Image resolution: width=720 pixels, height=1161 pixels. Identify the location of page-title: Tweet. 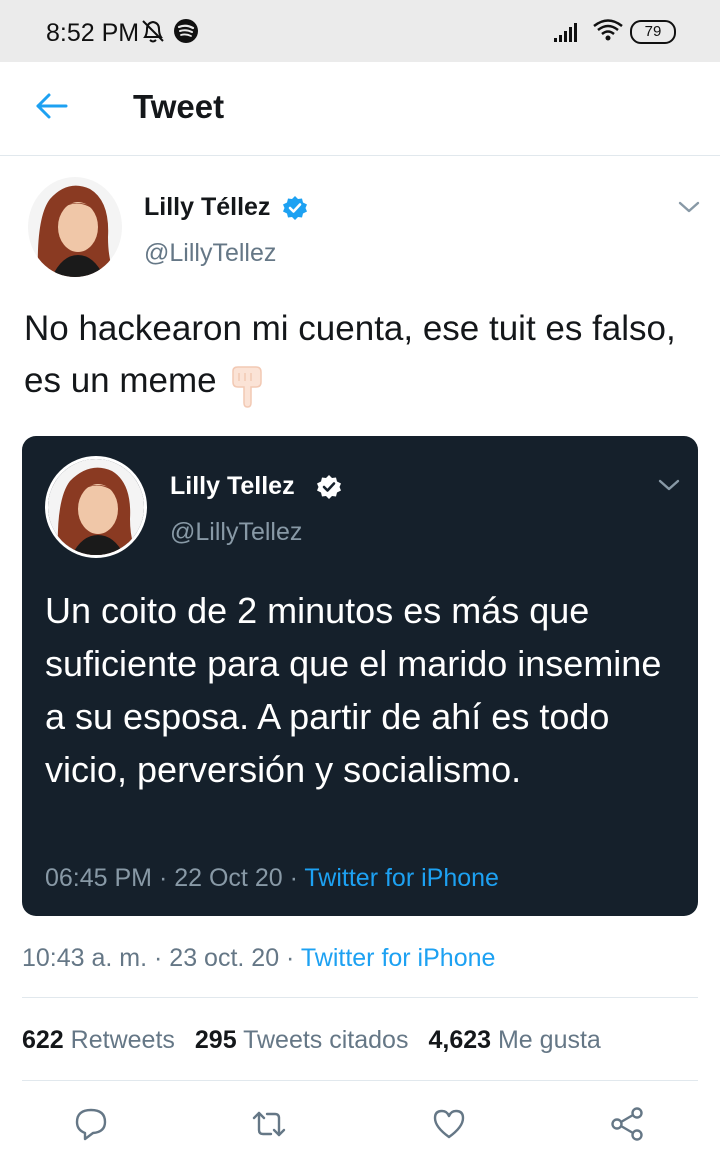
(179, 106).